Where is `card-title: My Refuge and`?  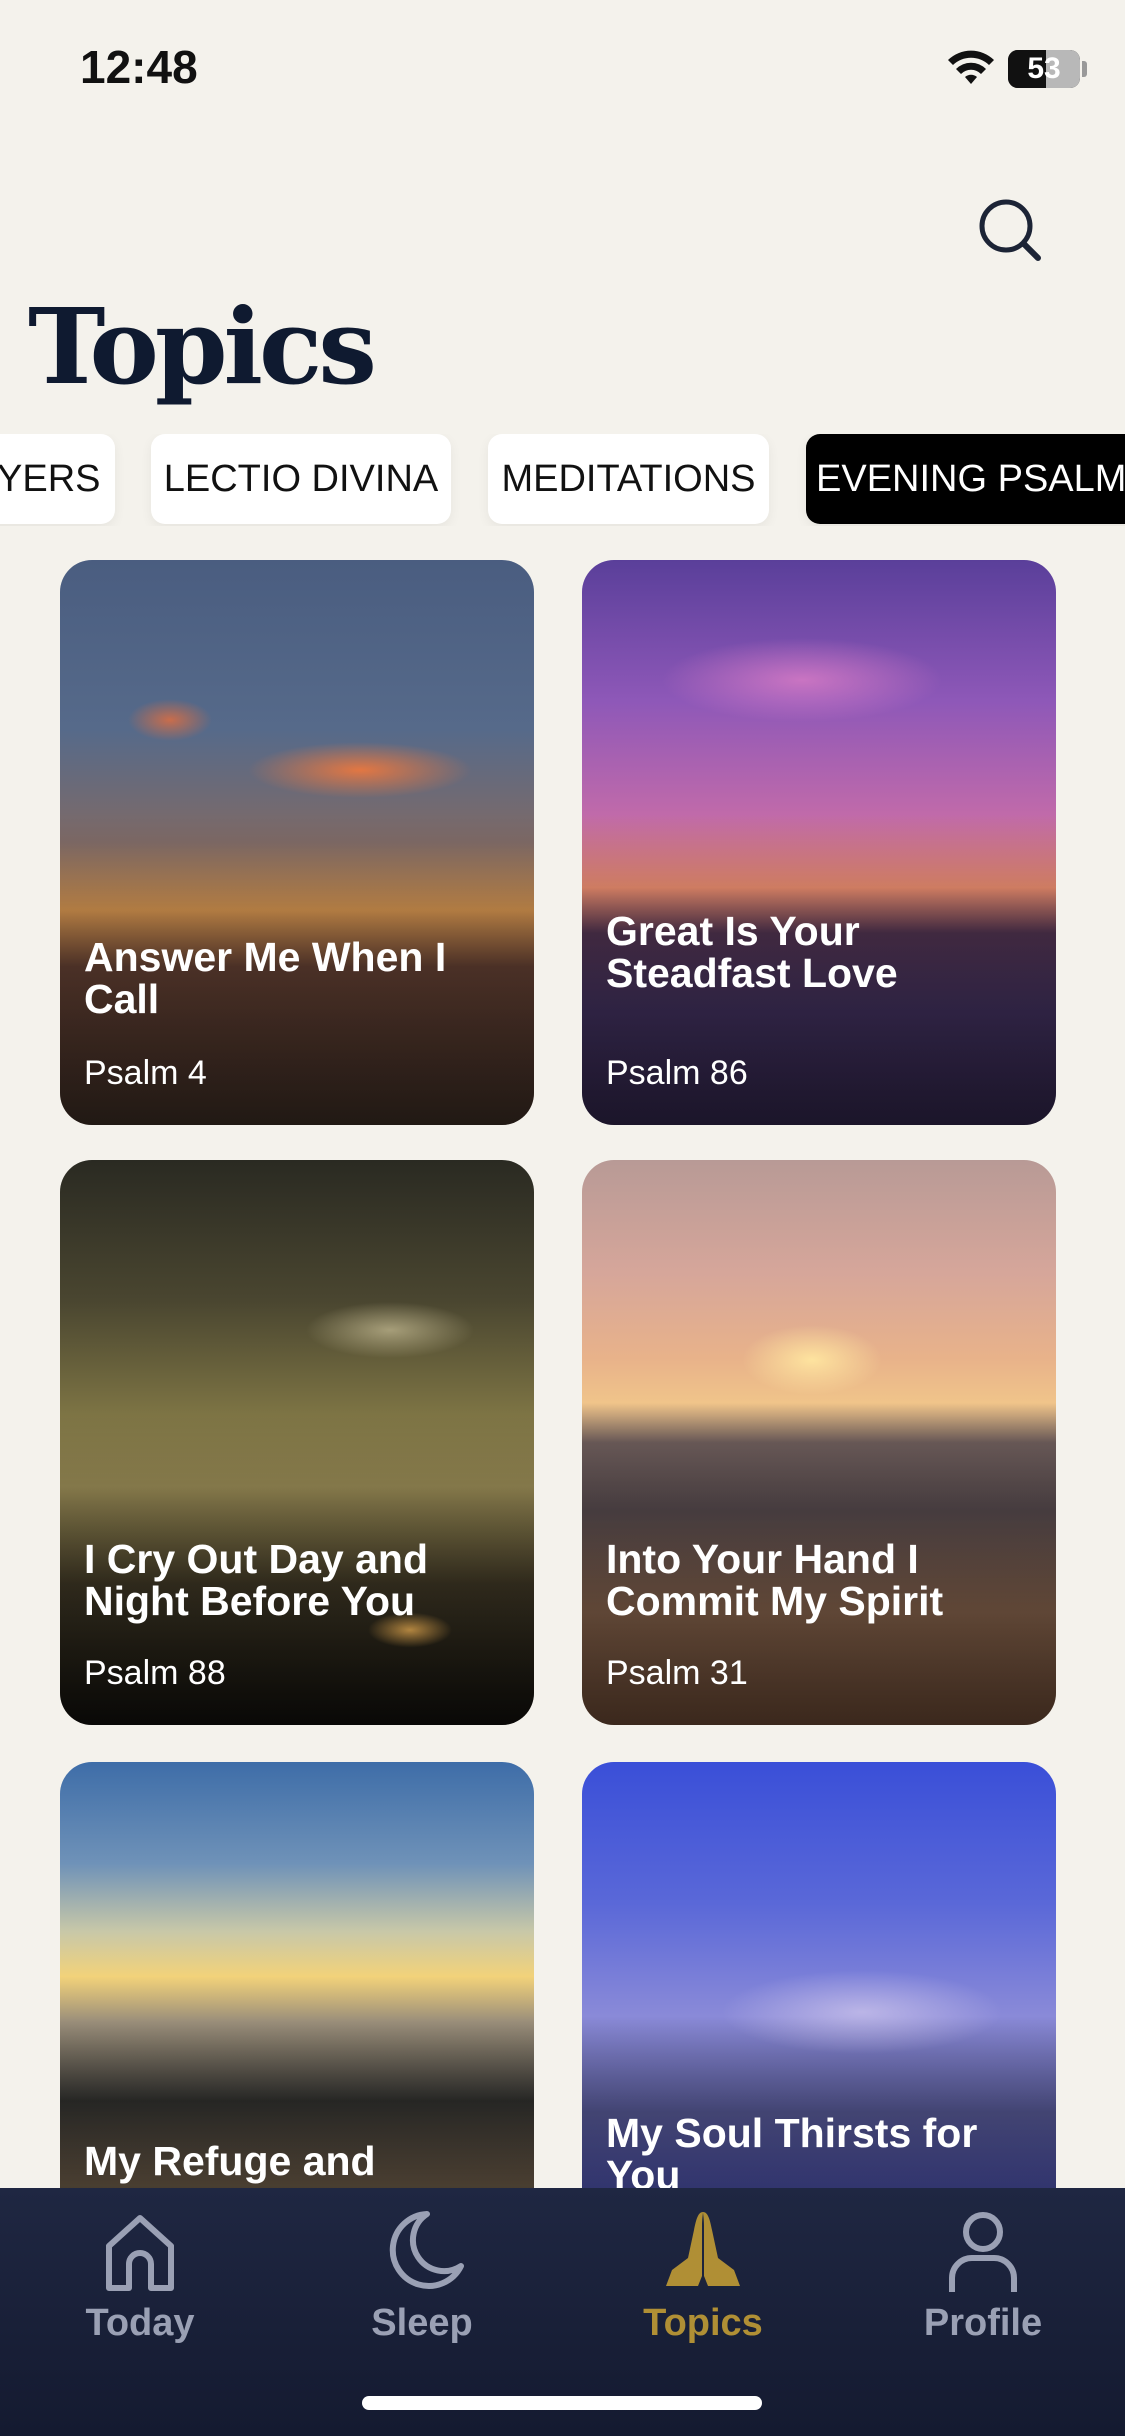 card-title: My Refuge and is located at coordinates (230, 2161).